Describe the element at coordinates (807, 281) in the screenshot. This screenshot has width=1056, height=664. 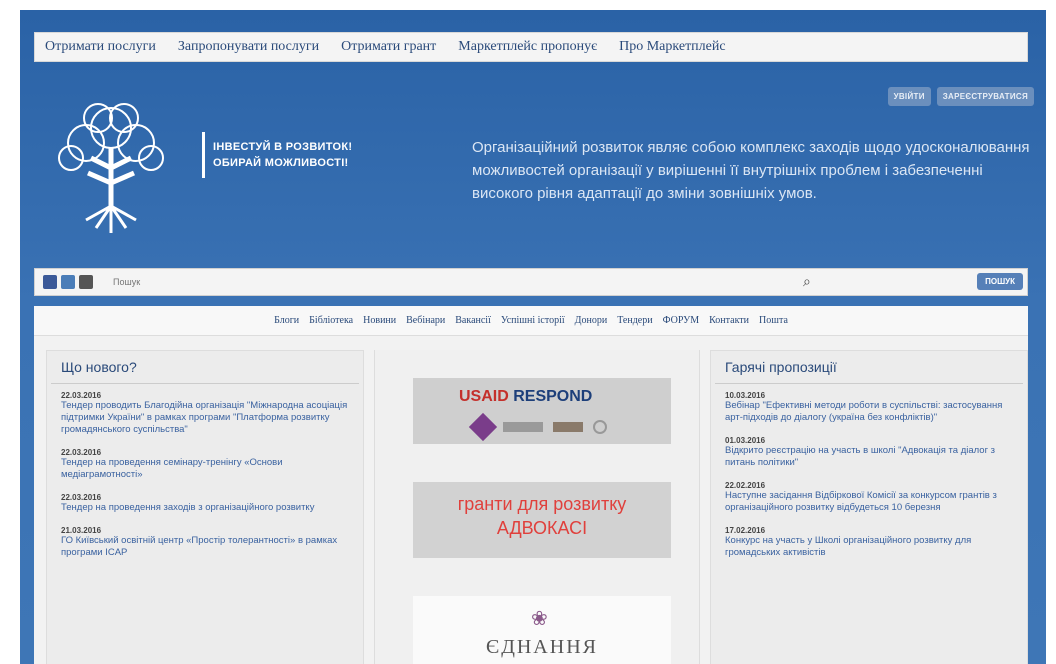
I see `search-icon: ⌕` at that location.